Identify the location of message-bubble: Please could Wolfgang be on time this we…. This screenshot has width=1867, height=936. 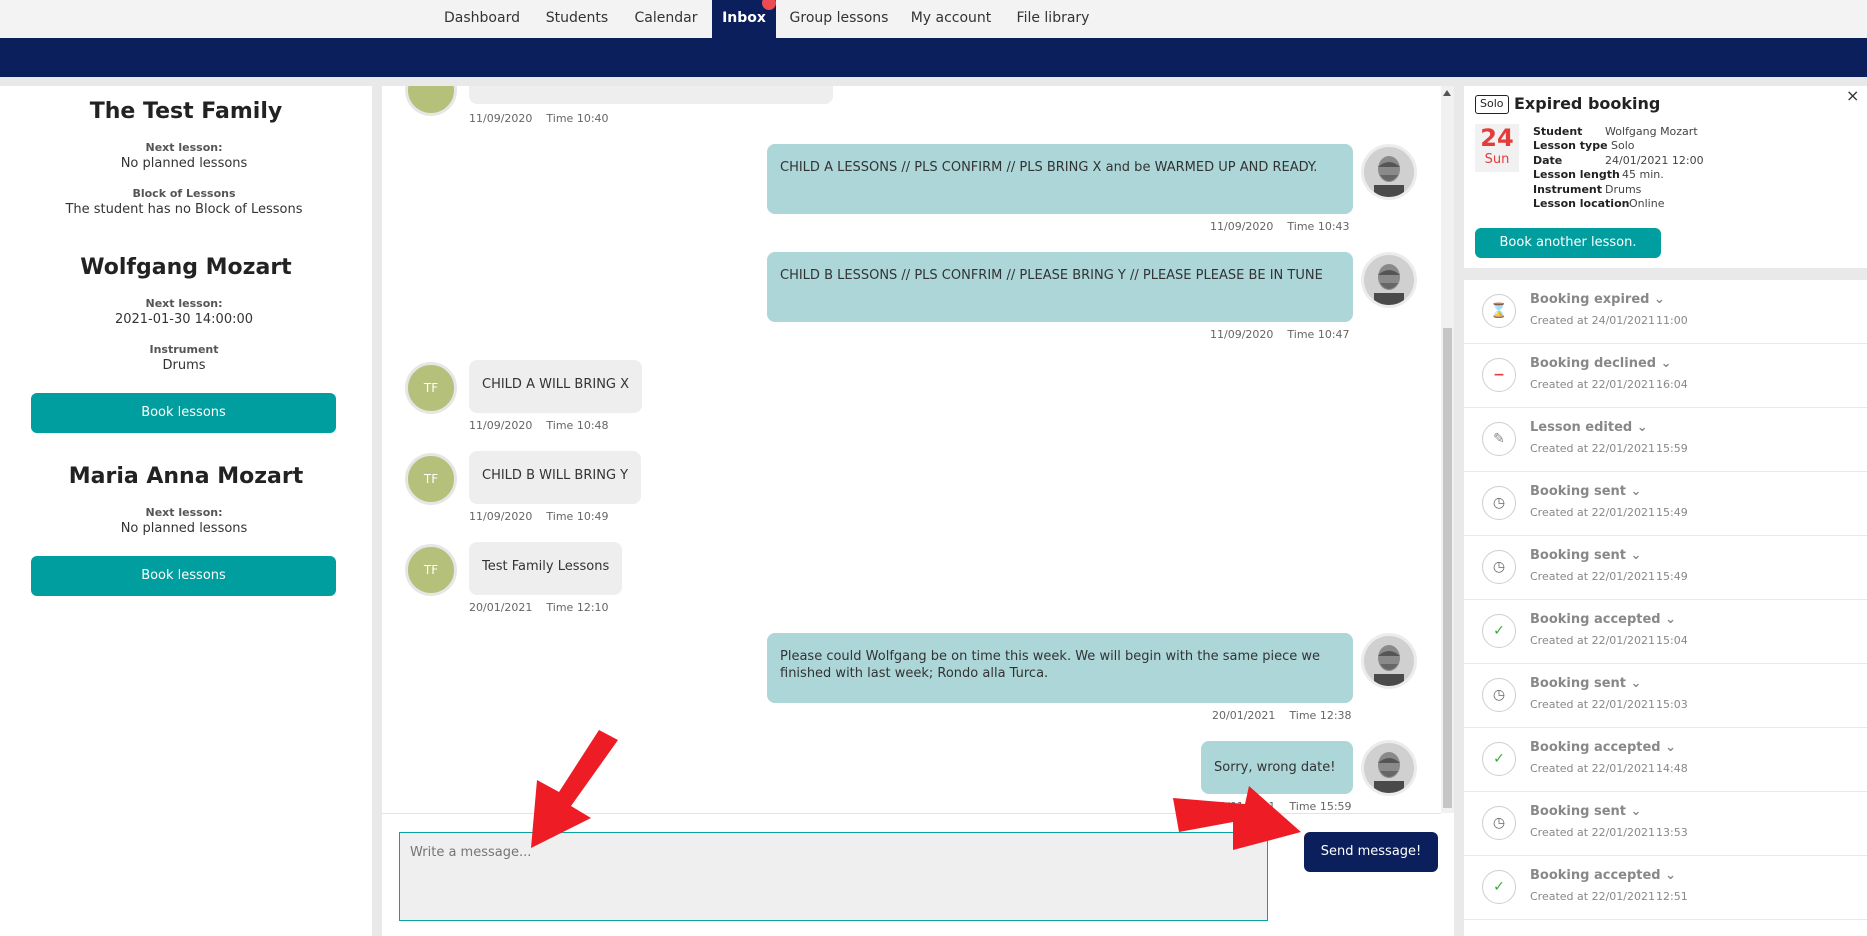
(1060, 668).